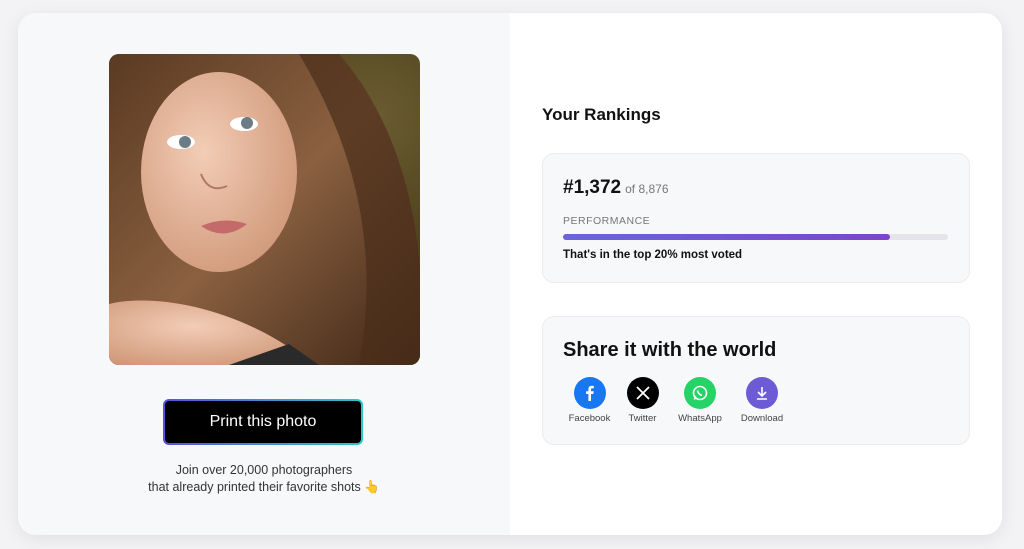 The image size is (1024, 549). Describe the element at coordinates (372, 487) in the screenshot. I see `pointing-emoji: 👆` at that location.